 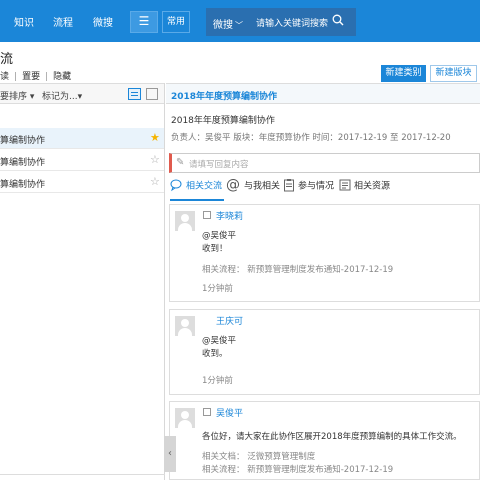 I want to click on nav-item-weisou: 微搜, so click(x=103, y=21).